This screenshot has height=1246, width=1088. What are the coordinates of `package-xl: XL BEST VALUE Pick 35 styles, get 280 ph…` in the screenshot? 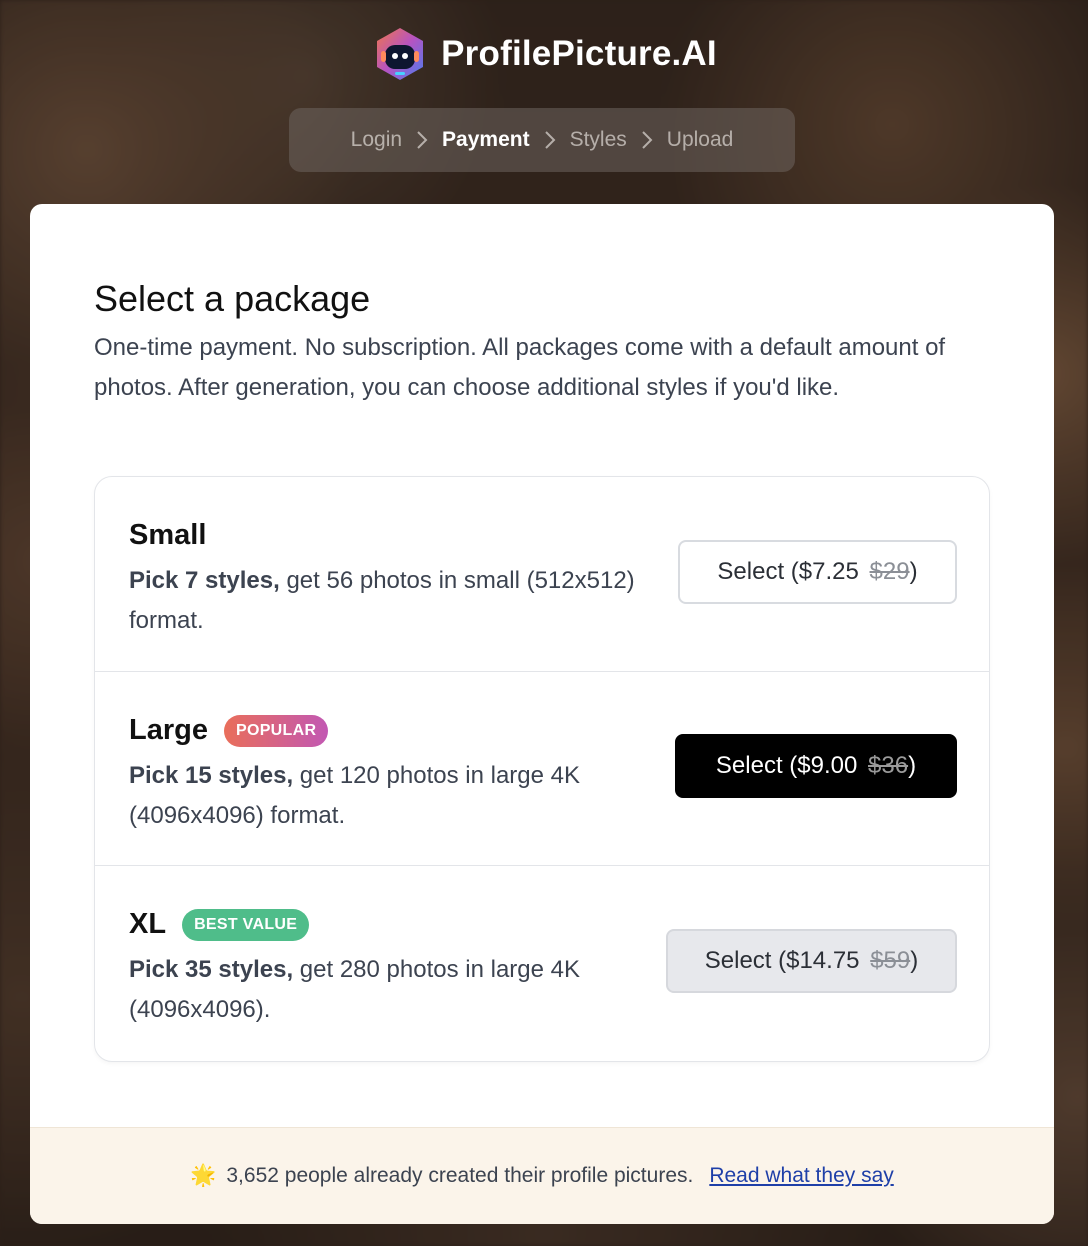 It's located at (542, 962).